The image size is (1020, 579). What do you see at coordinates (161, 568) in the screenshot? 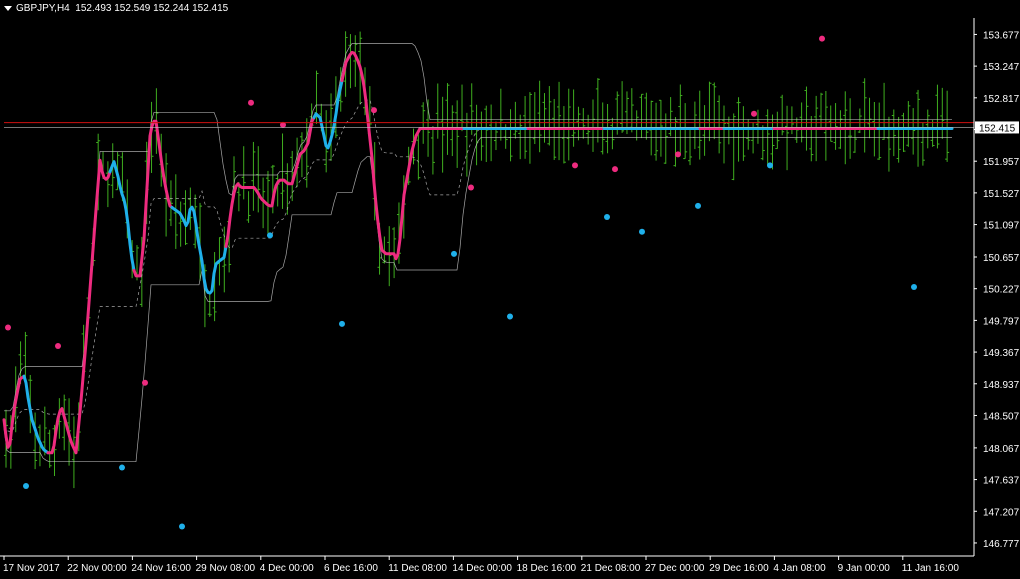
I see `x-tick-label: 24 Nov 16:00` at bounding box center [161, 568].